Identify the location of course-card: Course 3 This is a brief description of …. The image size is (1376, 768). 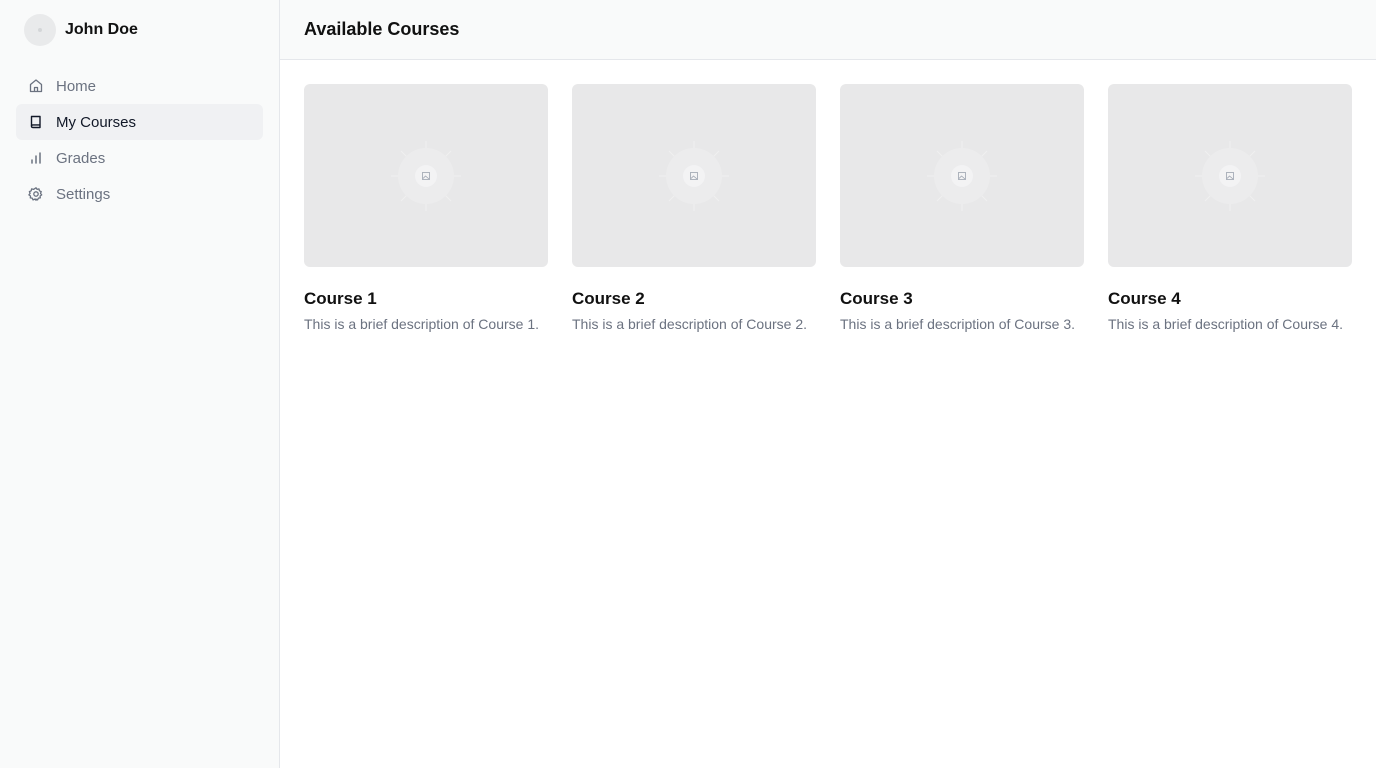
(962, 209).